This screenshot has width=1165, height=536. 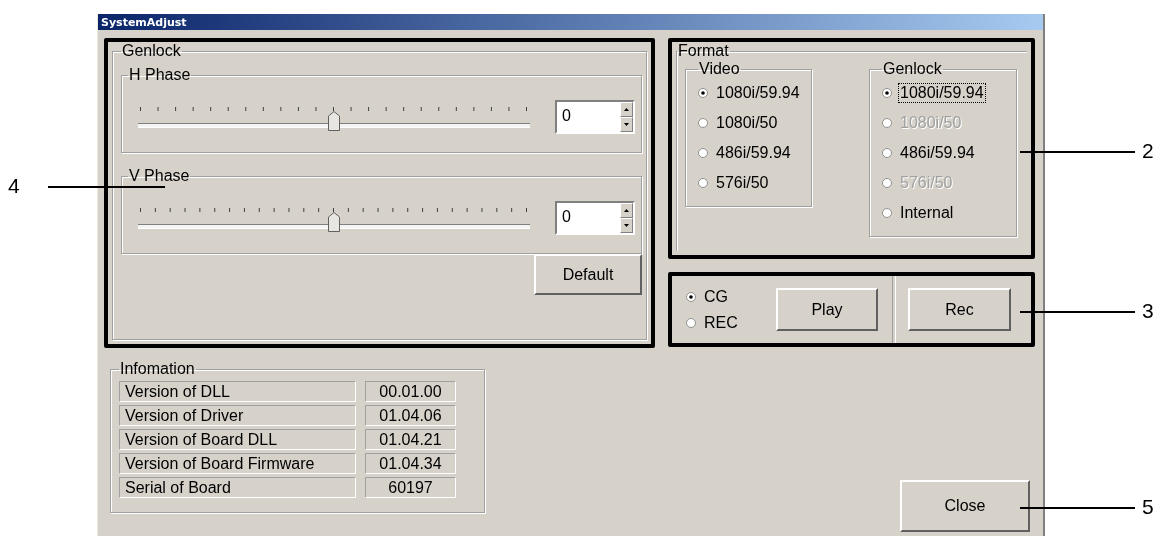 What do you see at coordinates (237, 391) in the screenshot?
I see `info-label: Version of DLL` at bounding box center [237, 391].